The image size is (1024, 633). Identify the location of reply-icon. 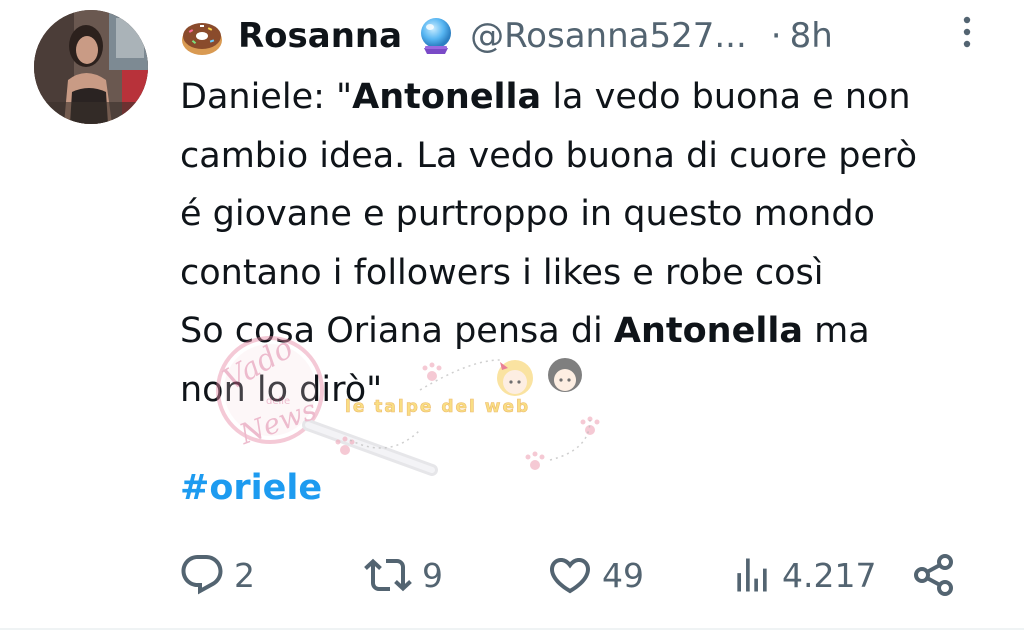
(202, 575).